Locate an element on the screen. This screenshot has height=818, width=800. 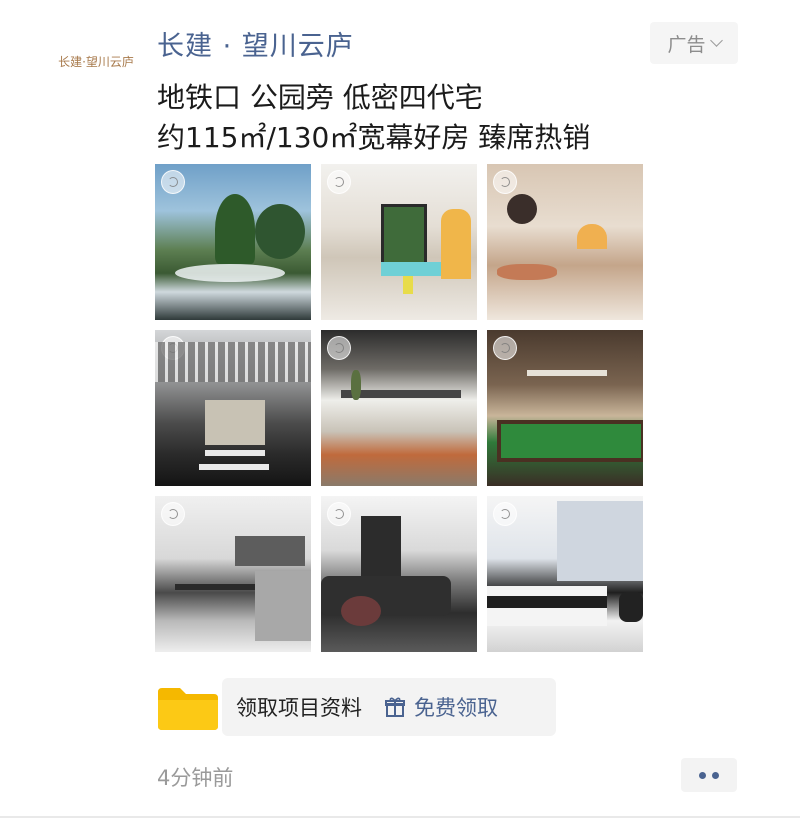
ad-tag-label: 广告 is located at coordinates (686, 44).